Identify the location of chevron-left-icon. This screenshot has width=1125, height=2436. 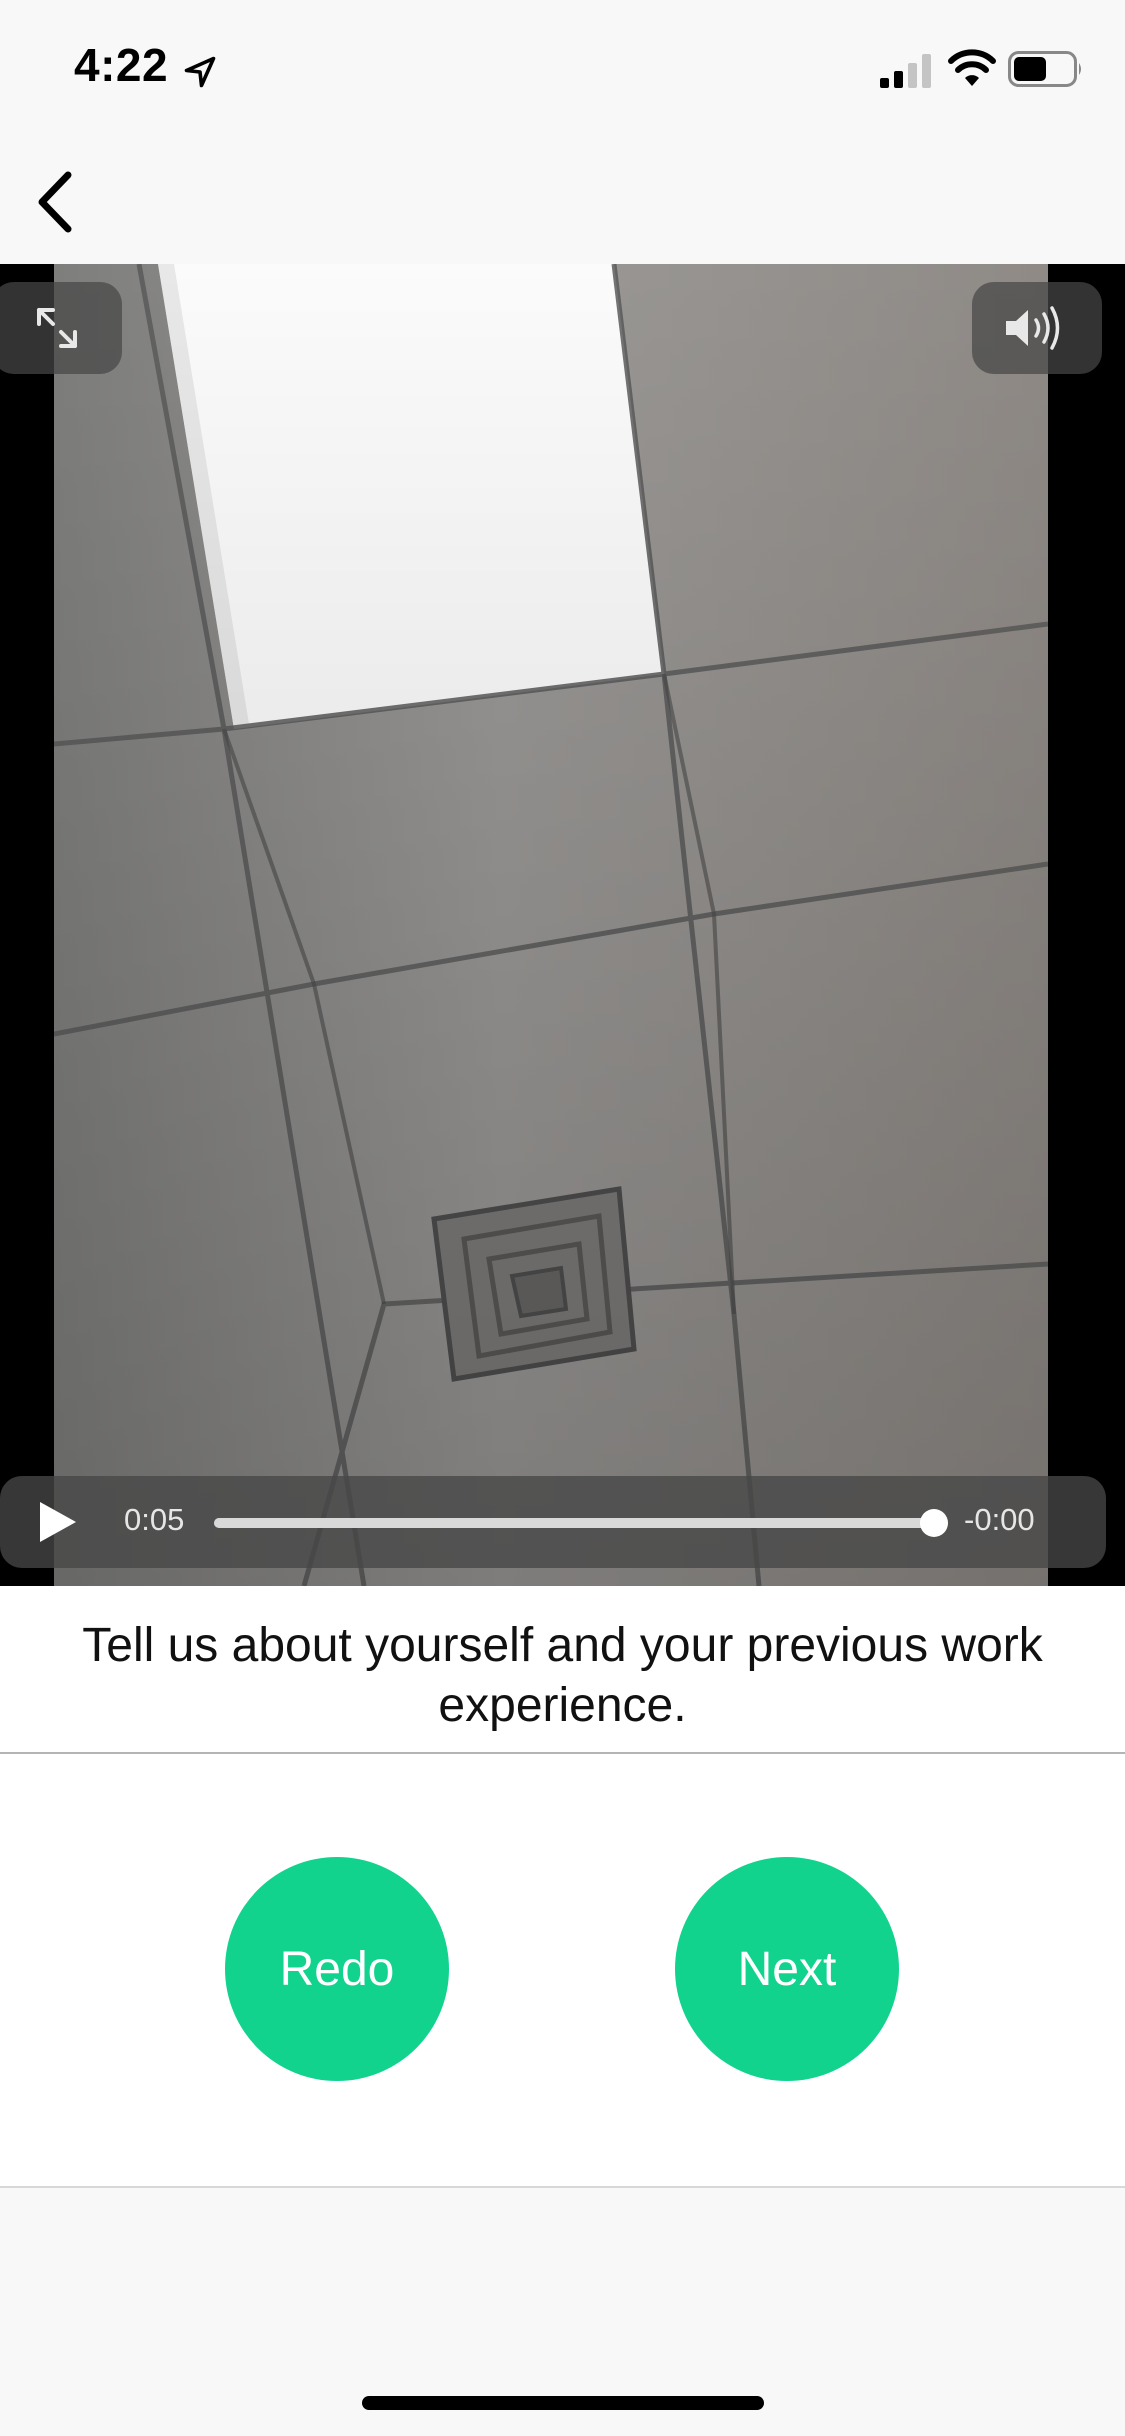
(55, 202).